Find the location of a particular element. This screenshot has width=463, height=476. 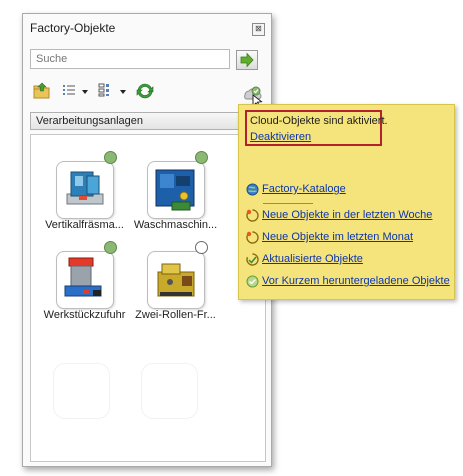

washing-machine-icon is located at coordinates (176, 190).